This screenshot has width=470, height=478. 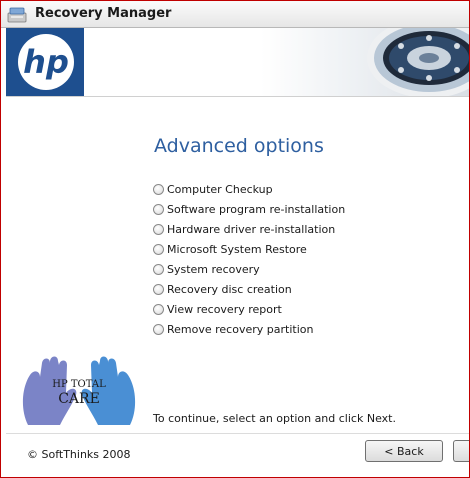 What do you see at coordinates (237, 62) in the screenshot?
I see `header-banner: hp` at bounding box center [237, 62].